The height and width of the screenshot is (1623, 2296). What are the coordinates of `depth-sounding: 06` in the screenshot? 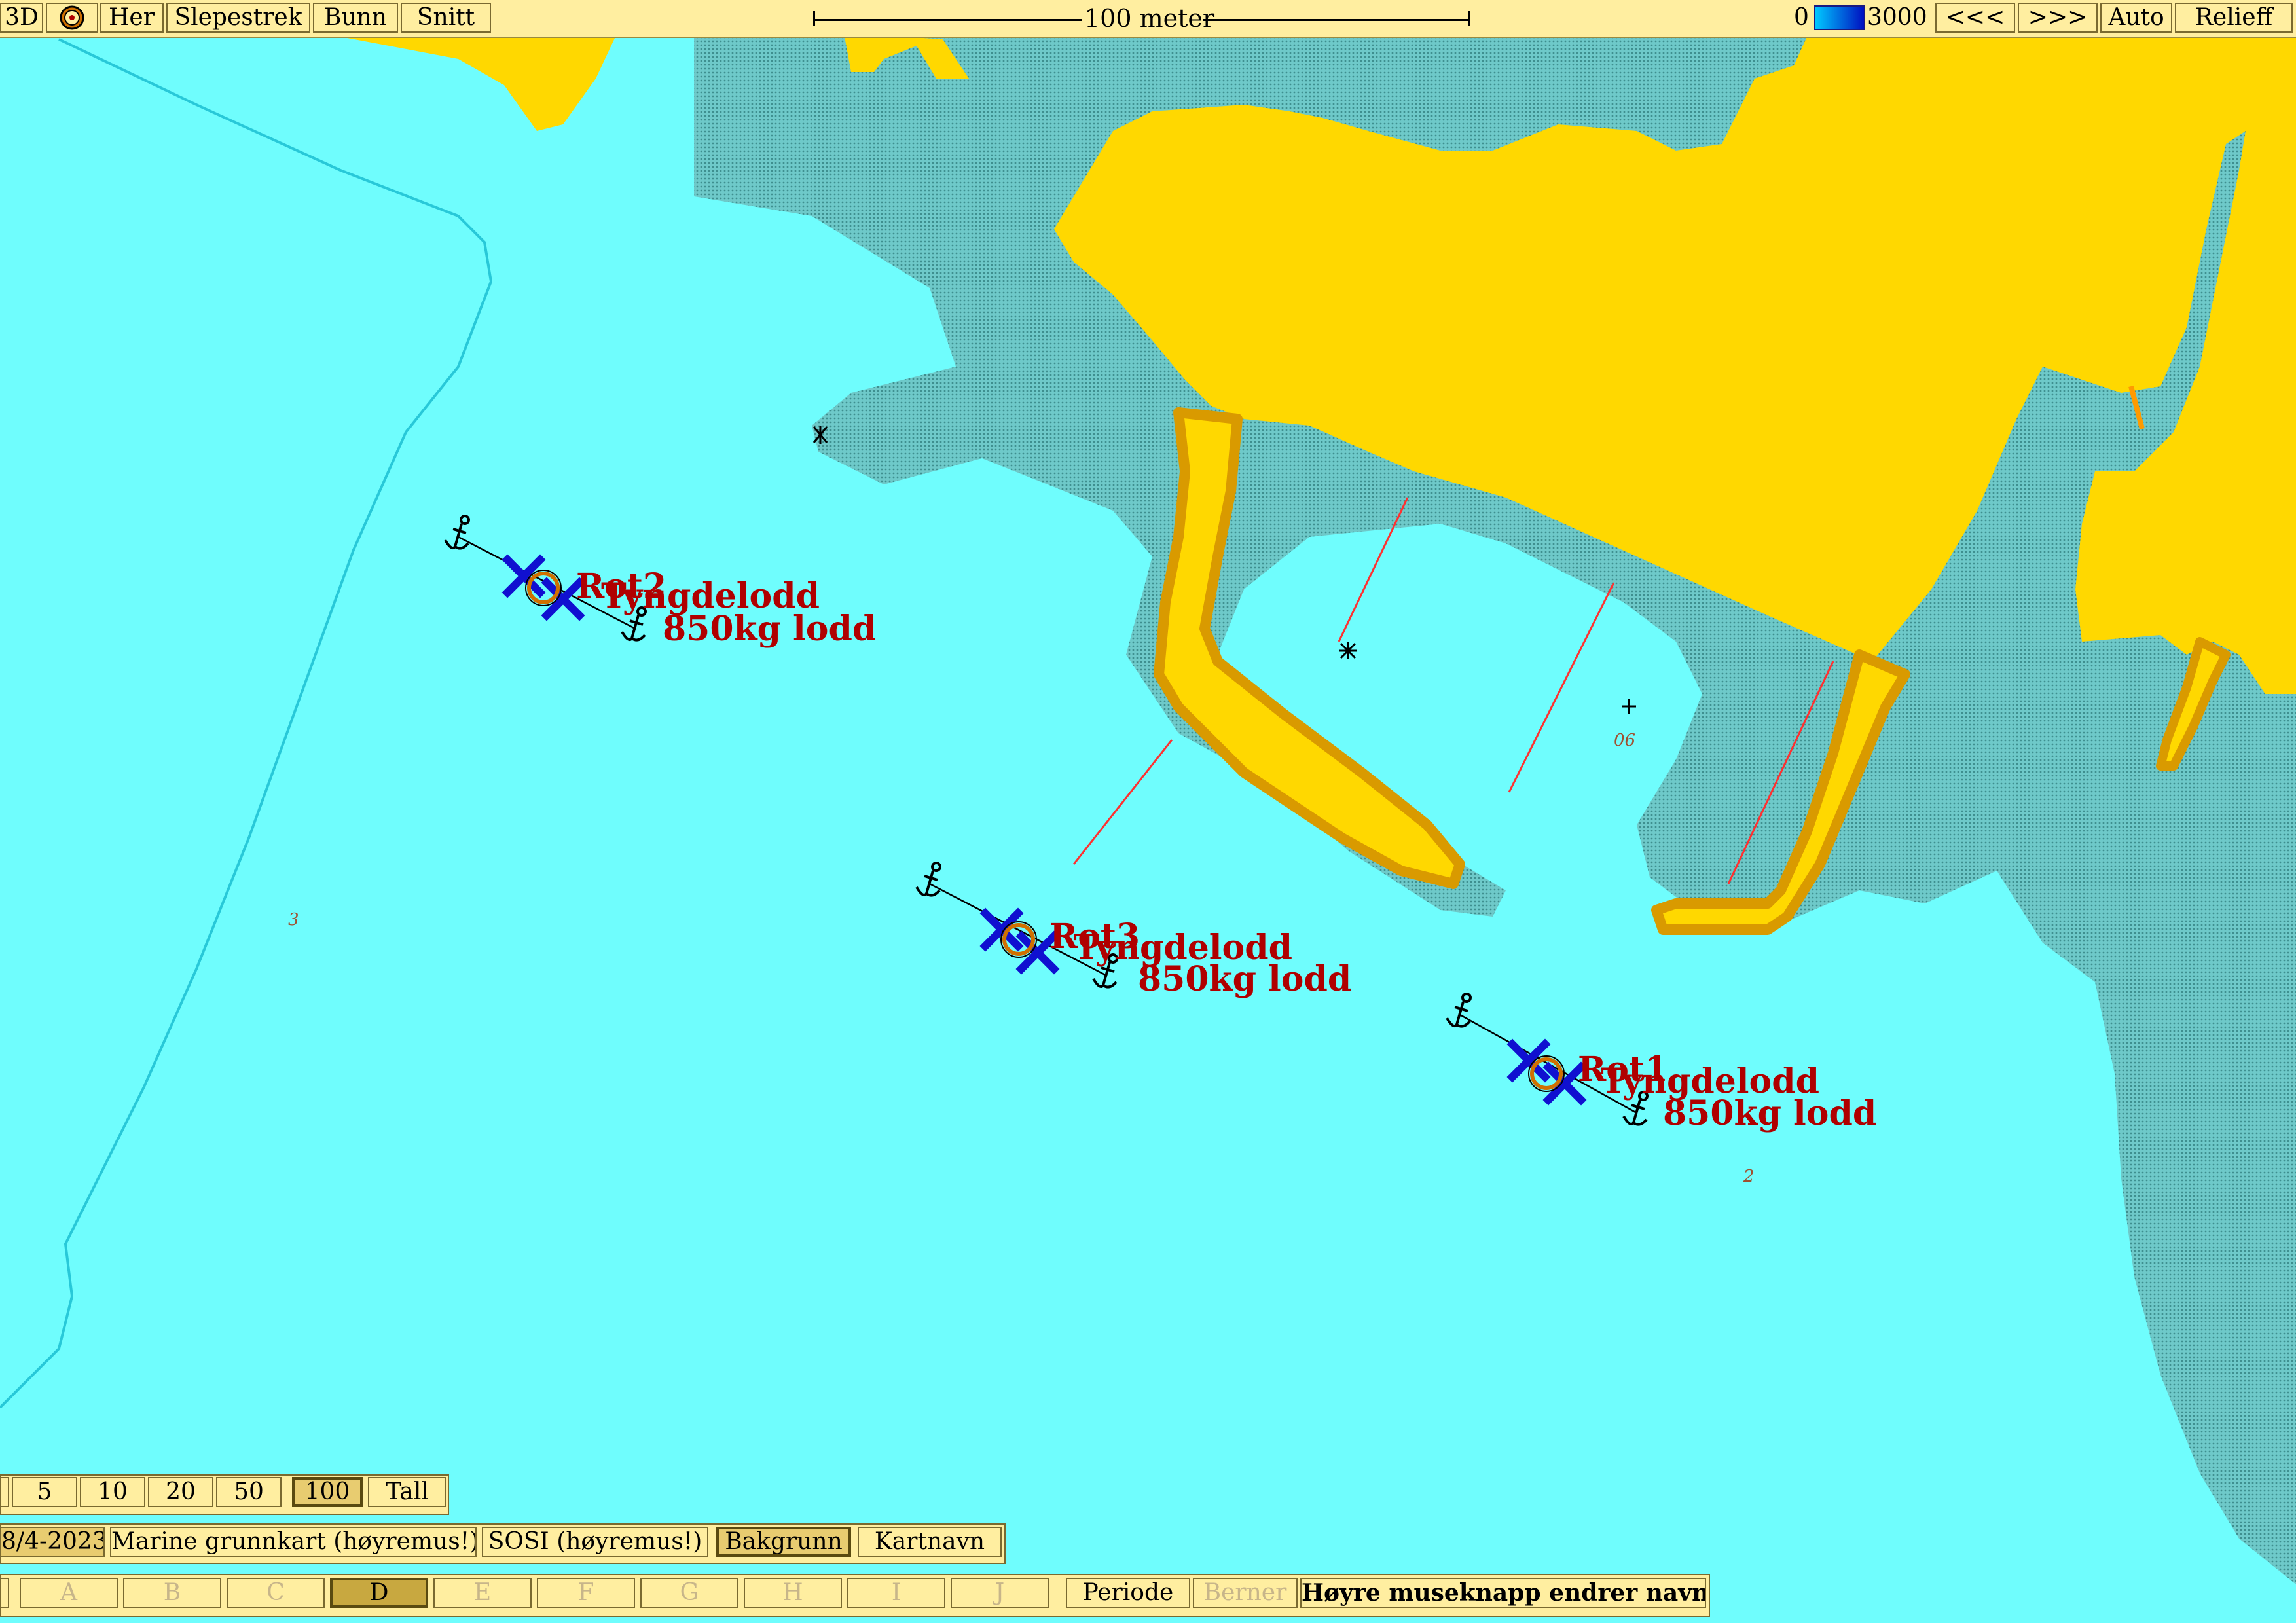 It's located at (1625, 740).